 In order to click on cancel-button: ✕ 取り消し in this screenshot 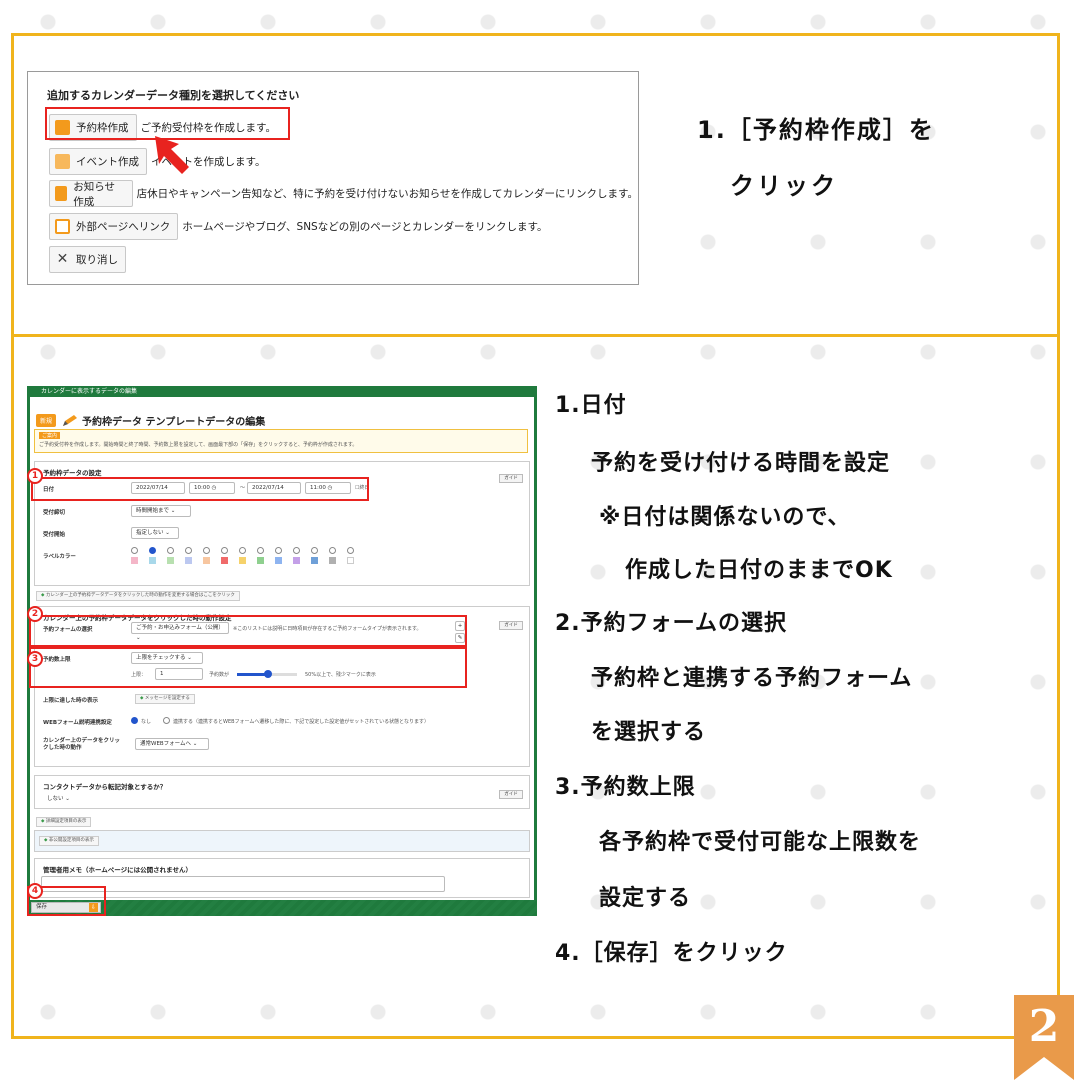, I will do `click(87, 259)`.